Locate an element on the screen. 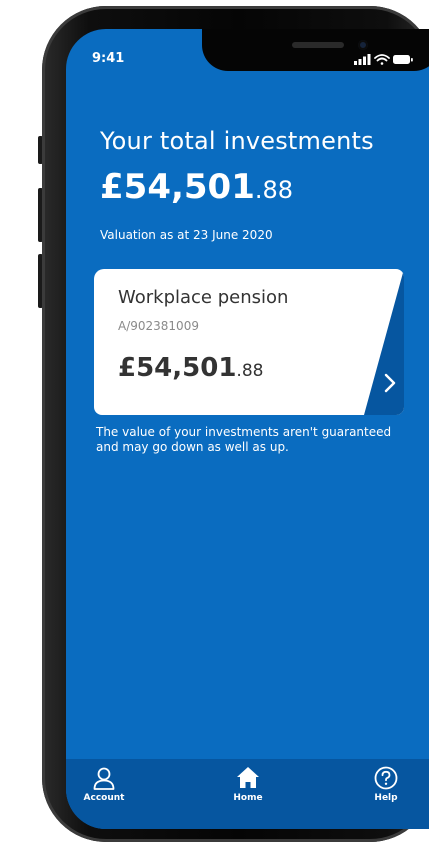  status-time: 9:41 is located at coordinates (108, 58).